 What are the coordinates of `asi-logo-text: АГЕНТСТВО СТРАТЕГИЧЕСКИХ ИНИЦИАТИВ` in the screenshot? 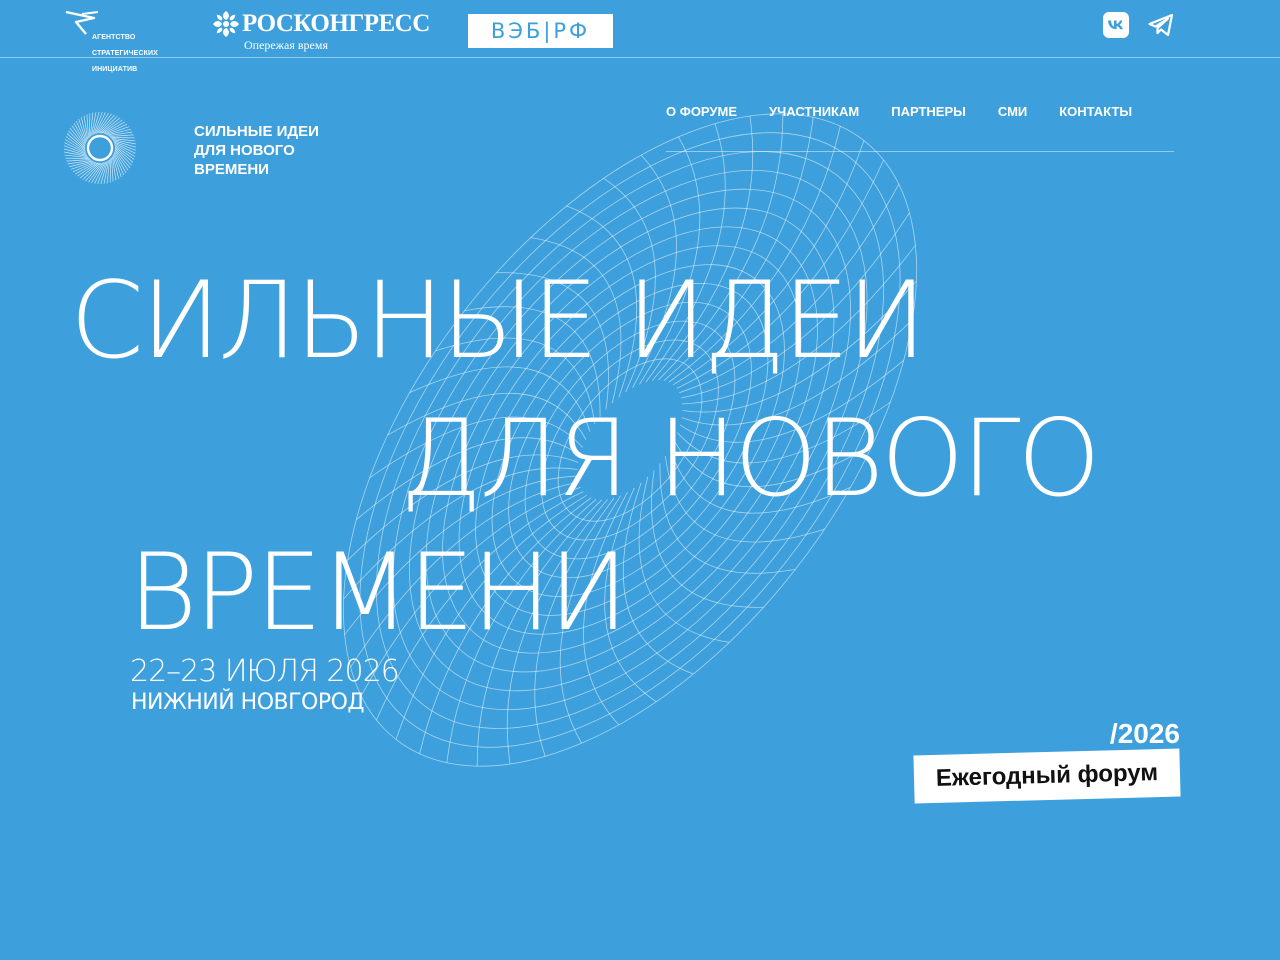 It's located at (125, 54).